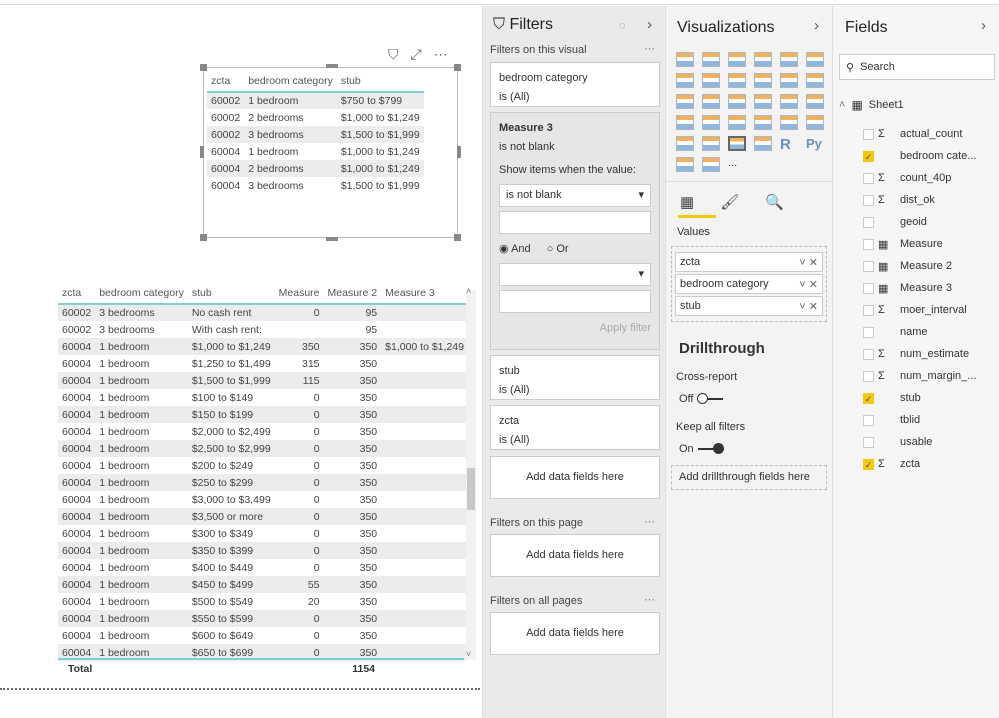 The image size is (999, 718). Describe the element at coordinates (899, 200) in the screenshot. I see `field-item: Σdist_ok` at that location.